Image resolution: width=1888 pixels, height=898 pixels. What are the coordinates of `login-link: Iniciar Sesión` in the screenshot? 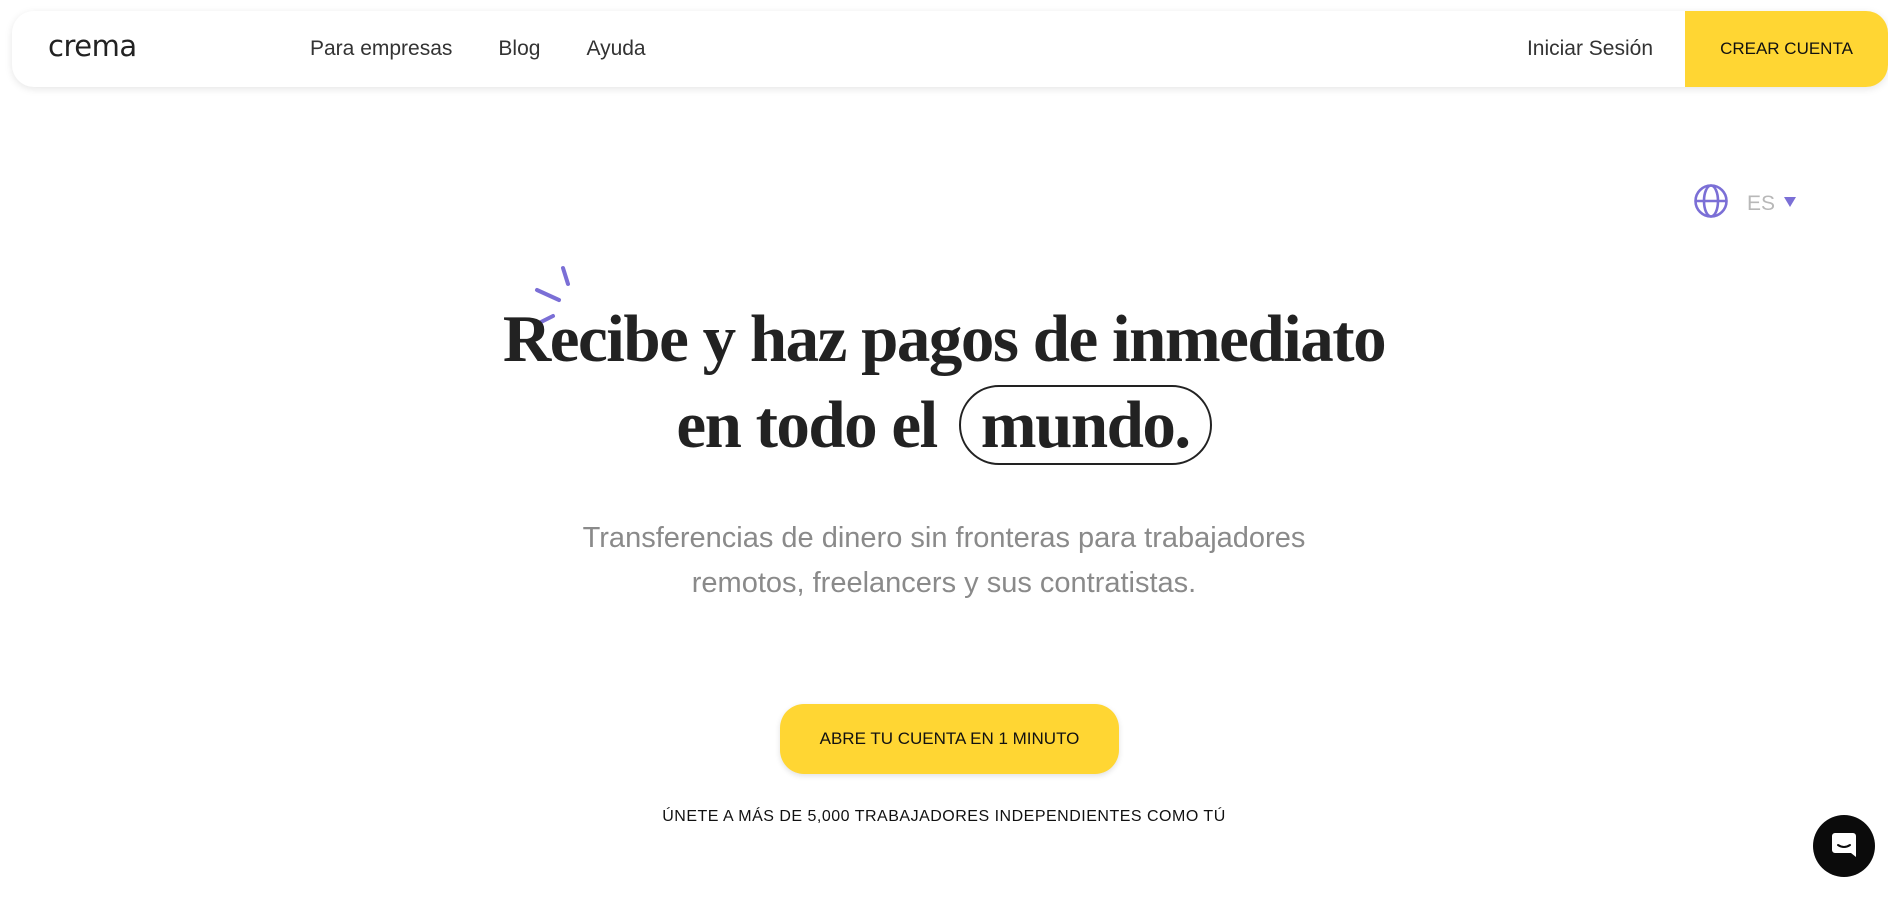 It's located at (1590, 49).